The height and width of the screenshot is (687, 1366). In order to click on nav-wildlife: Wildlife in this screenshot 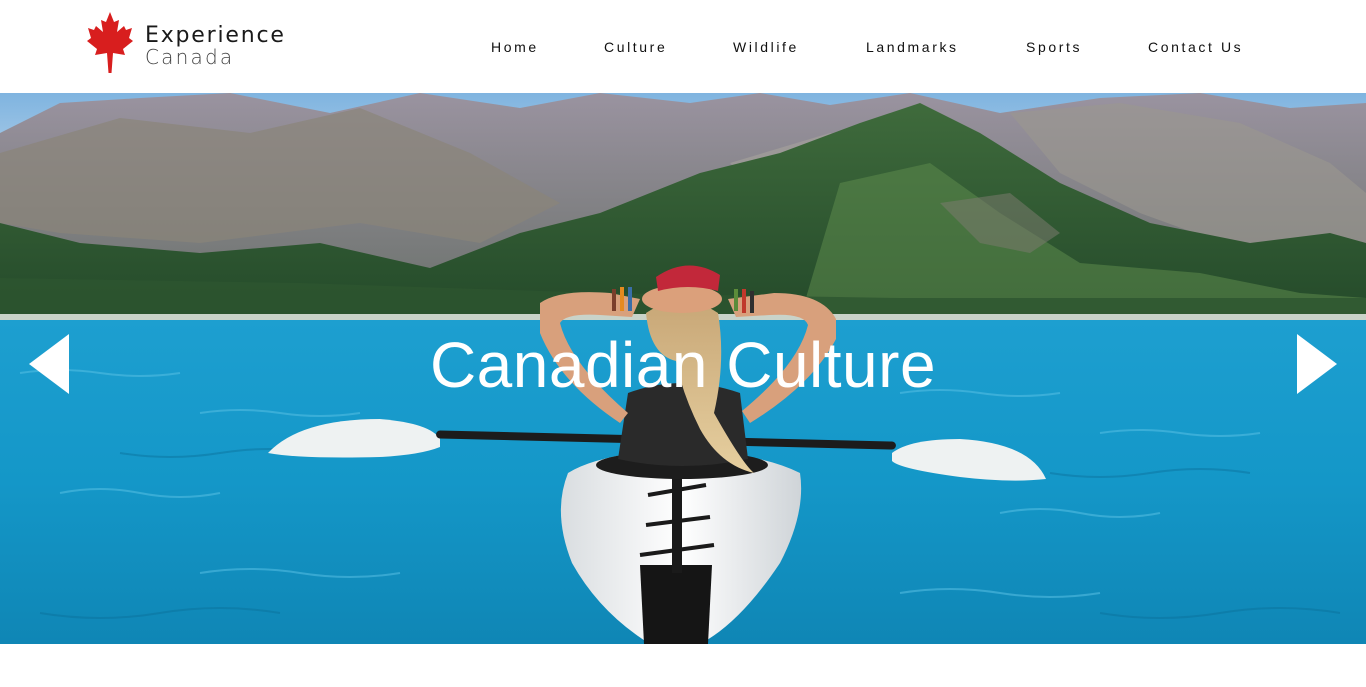, I will do `click(766, 47)`.